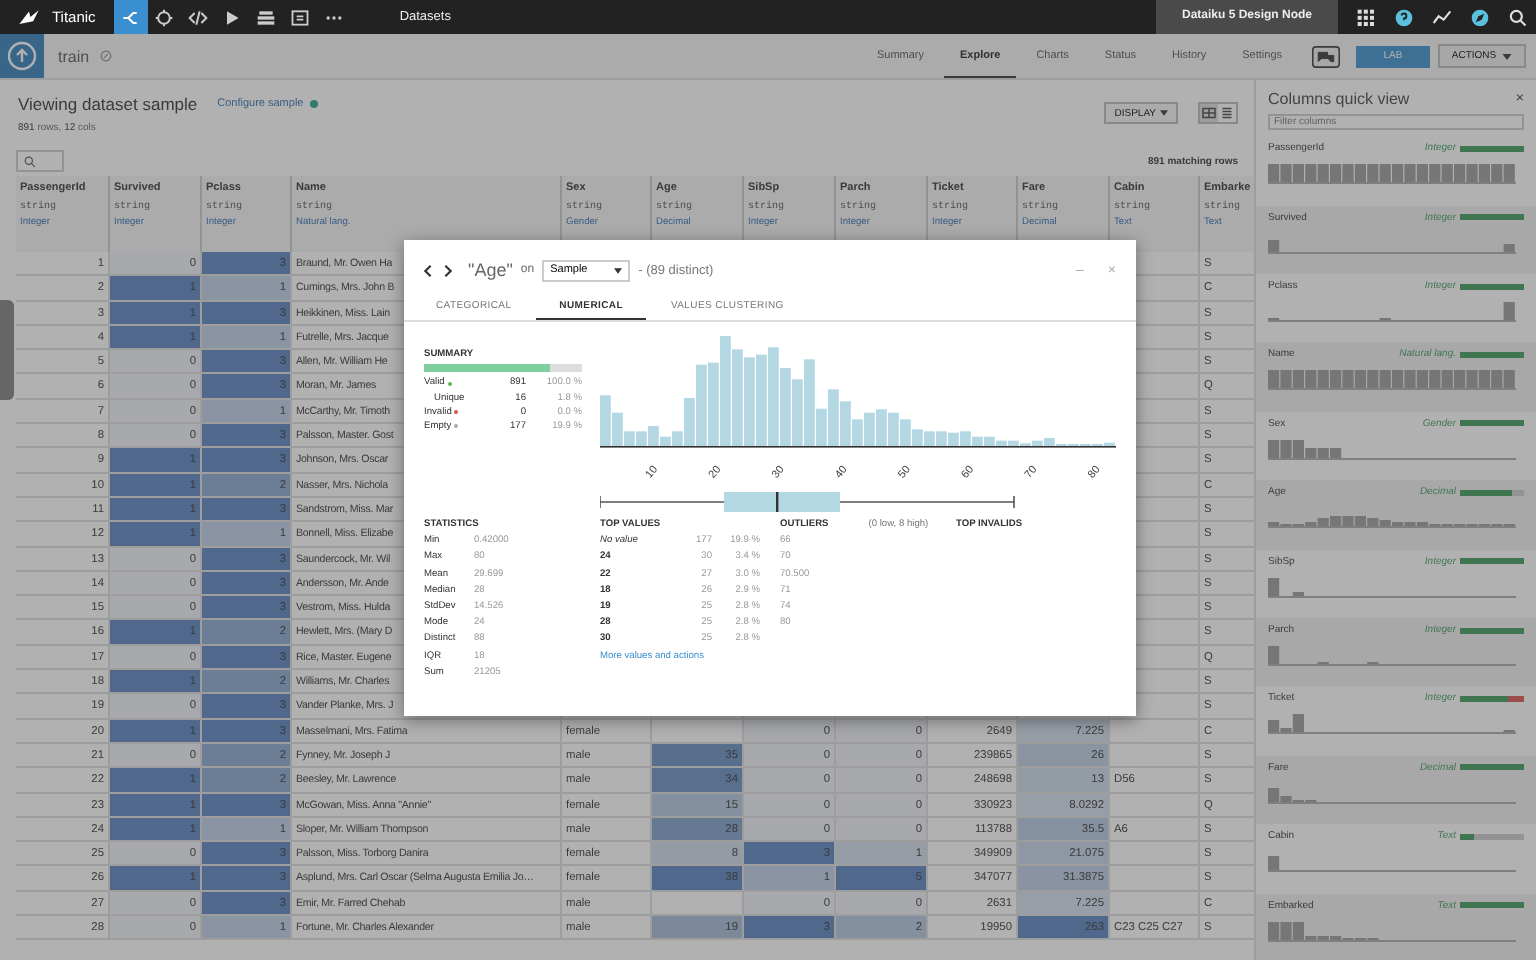  What do you see at coordinates (1227, 113) in the screenshot?
I see `list-view-icon` at bounding box center [1227, 113].